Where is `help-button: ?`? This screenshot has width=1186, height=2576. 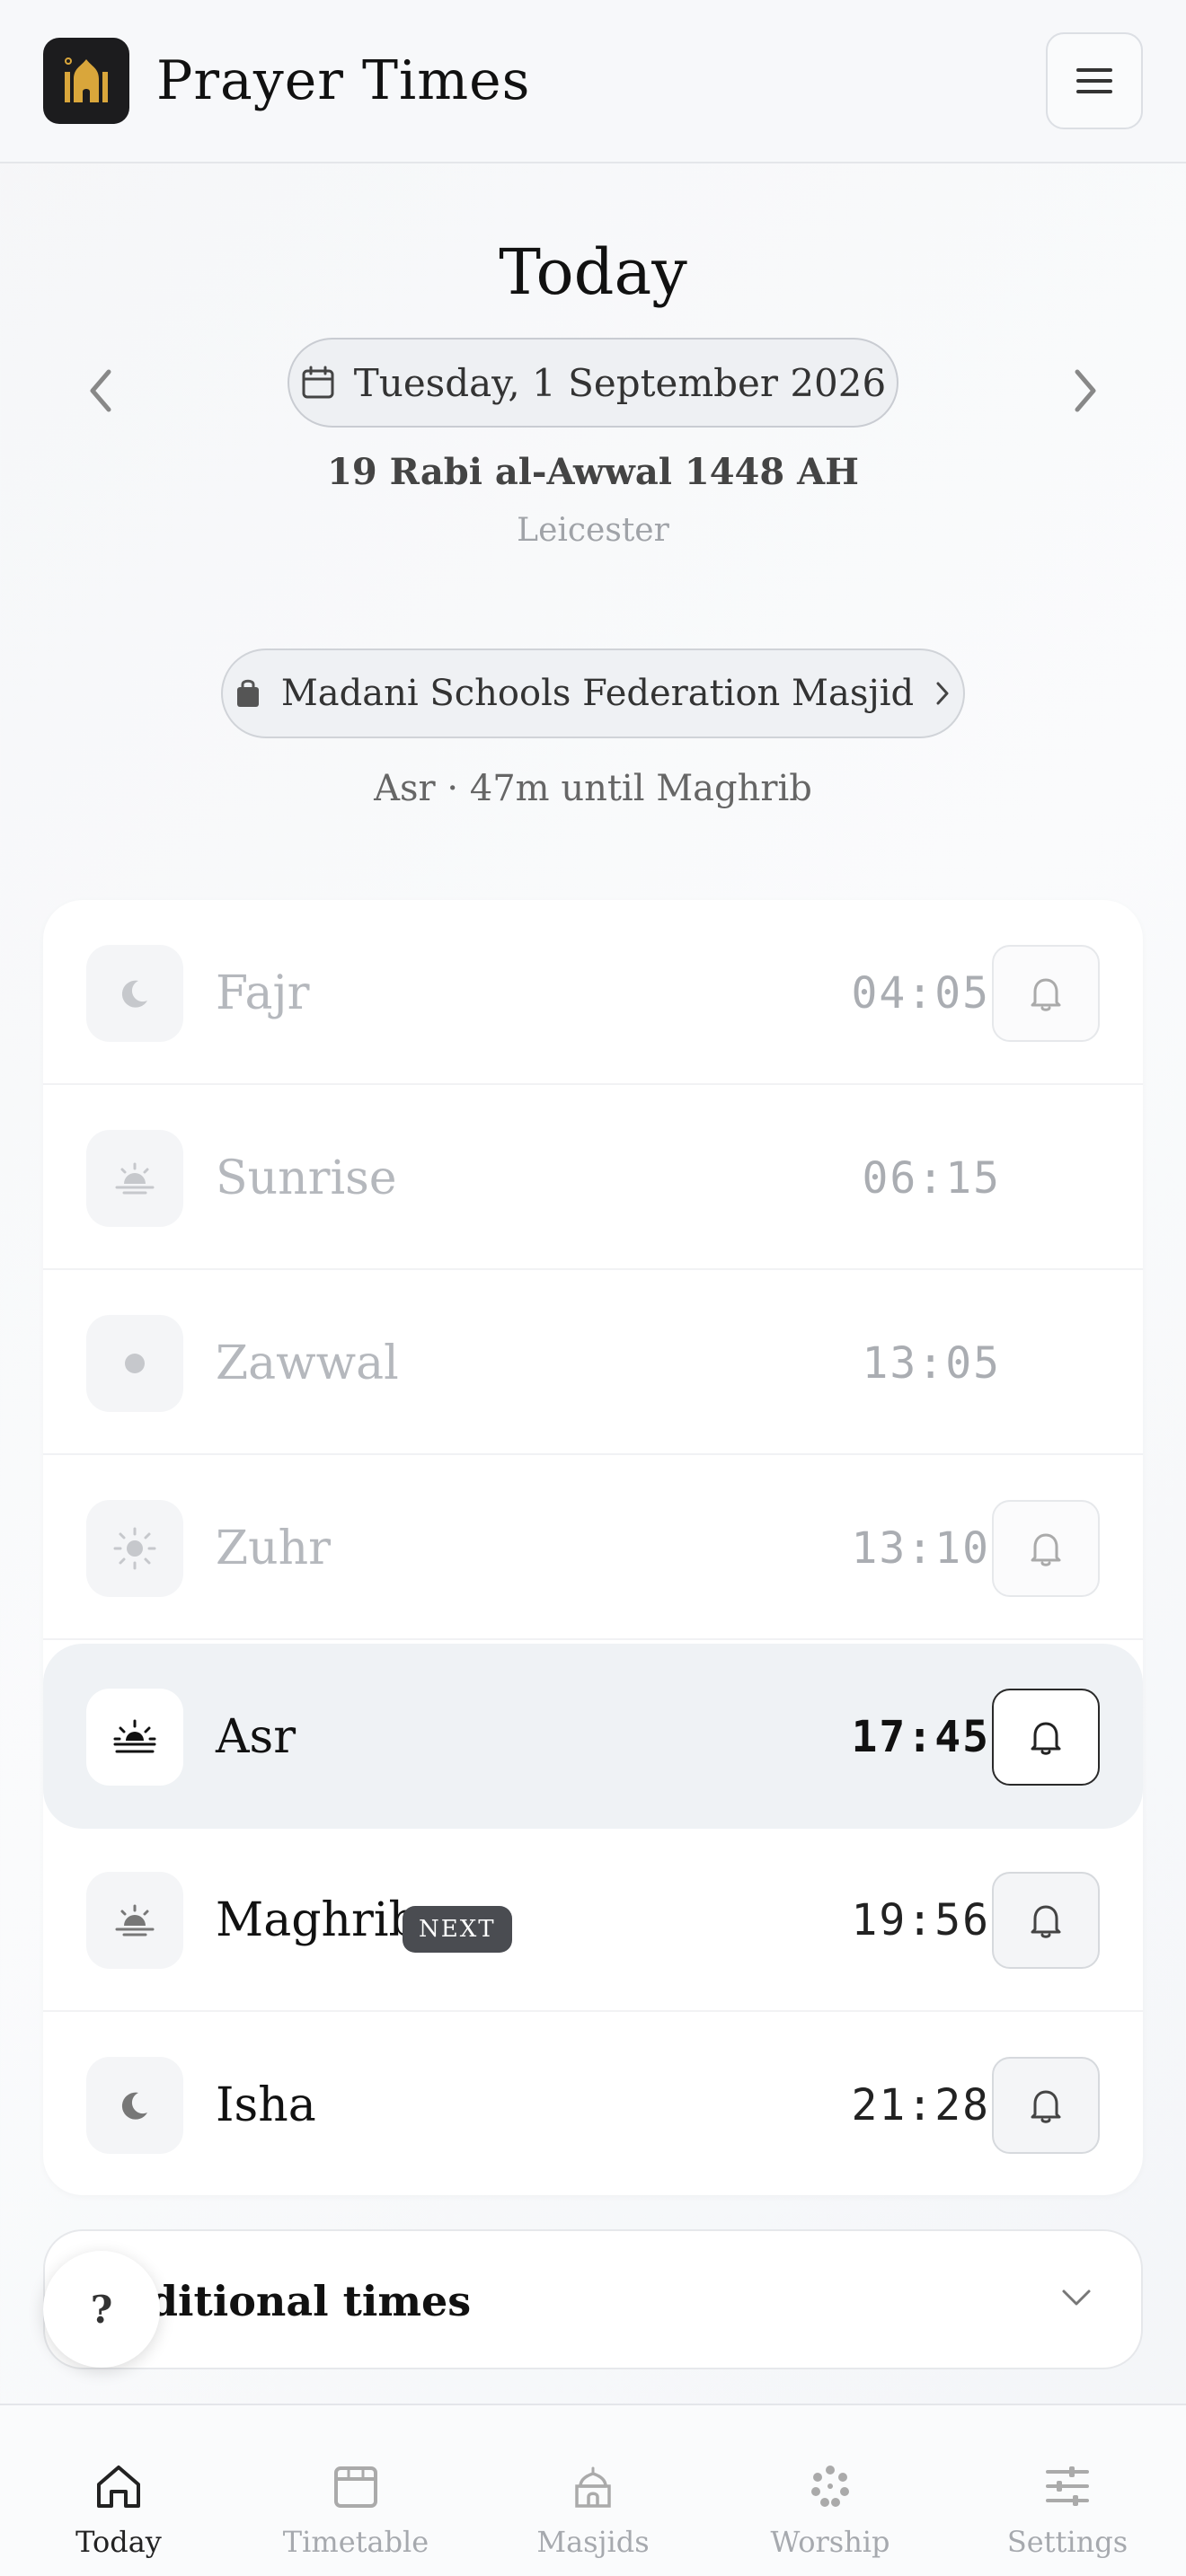
help-button: ? is located at coordinates (101, 2309).